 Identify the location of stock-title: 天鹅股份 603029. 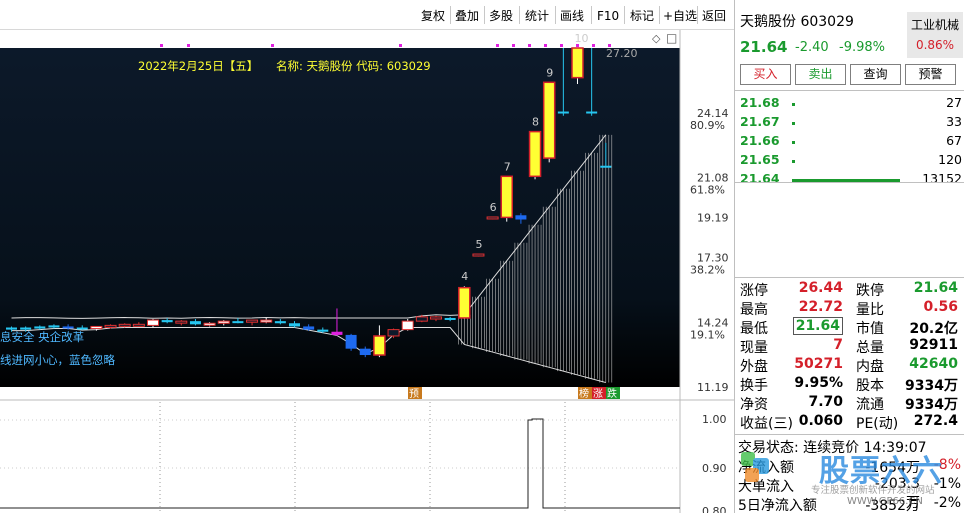
(797, 21).